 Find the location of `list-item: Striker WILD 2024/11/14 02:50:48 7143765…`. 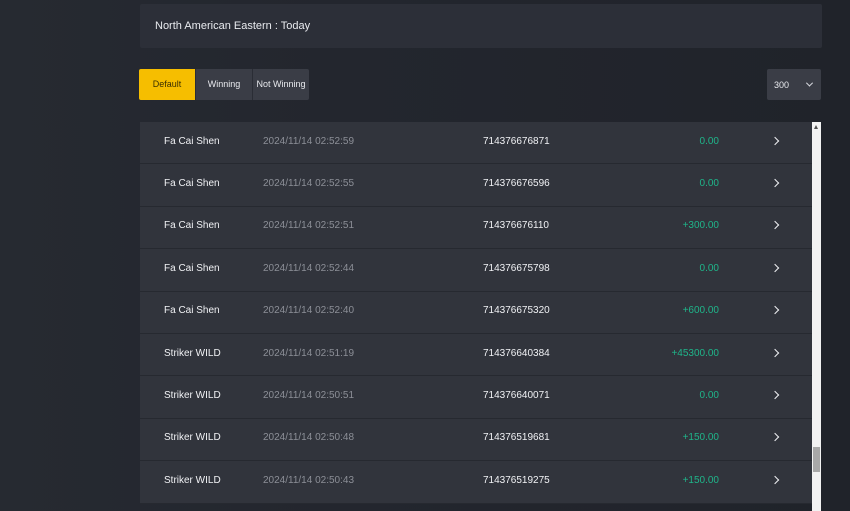

list-item: Striker WILD 2024/11/14 02:50:48 7143765… is located at coordinates (476, 440).